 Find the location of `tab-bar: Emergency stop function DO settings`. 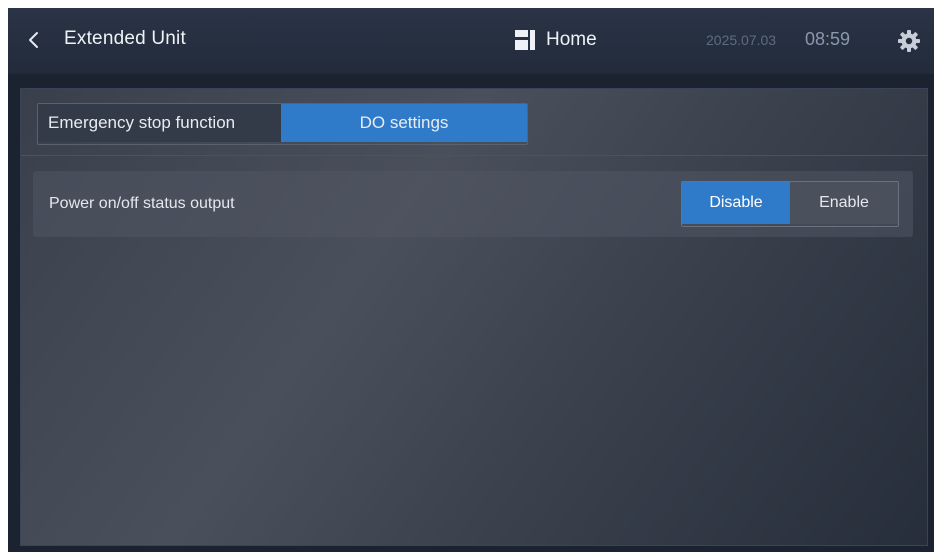

tab-bar: Emergency stop function DO settings is located at coordinates (282, 124).